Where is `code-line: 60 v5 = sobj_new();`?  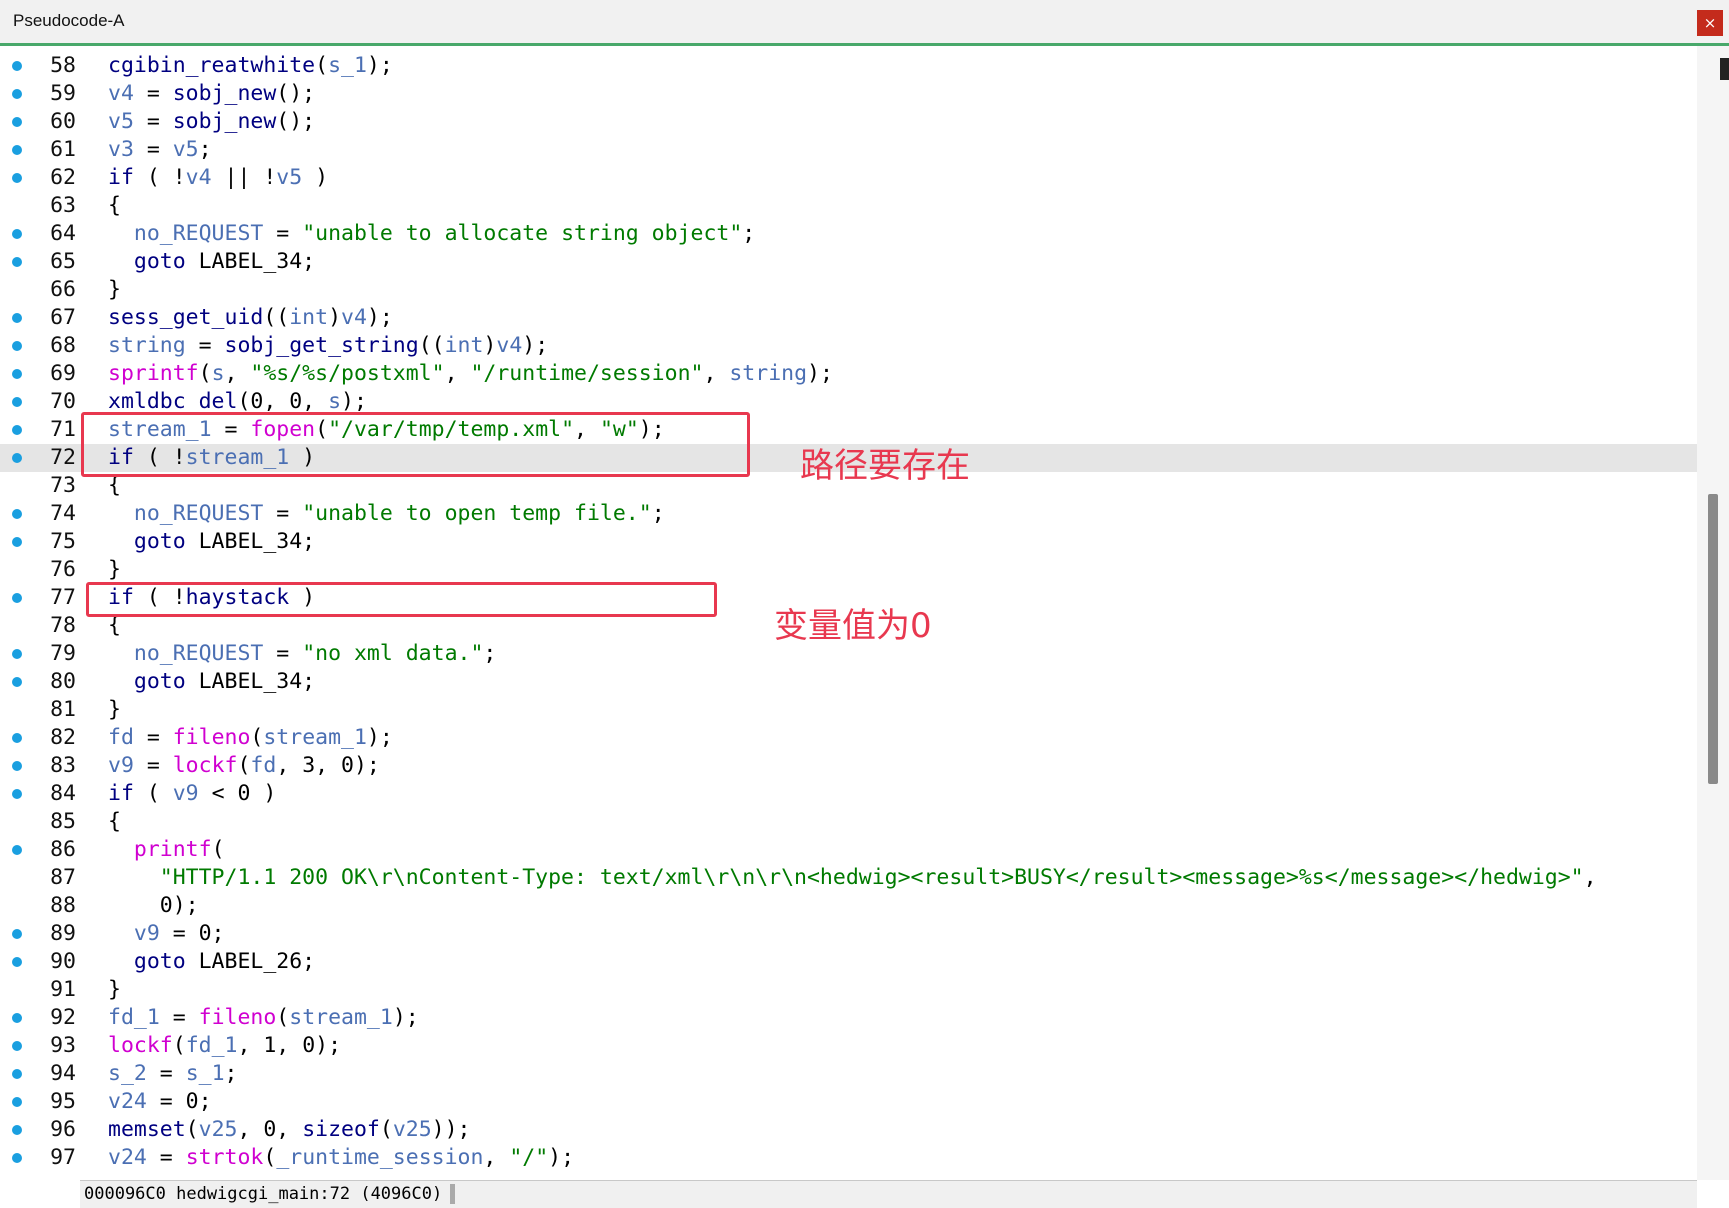
code-line: 60 v5 = sobj_new(); is located at coordinates (848, 122).